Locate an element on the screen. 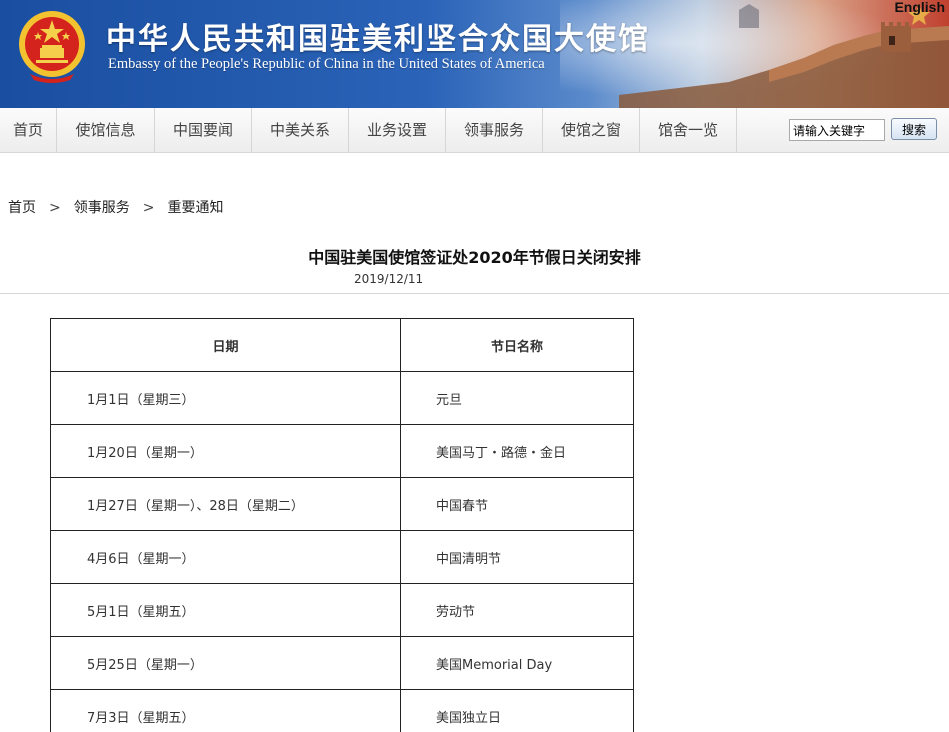 This screenshot has width=949, height=732. nav-item-embassy-info: 使馆信息 is located at coordinates (106, 130).